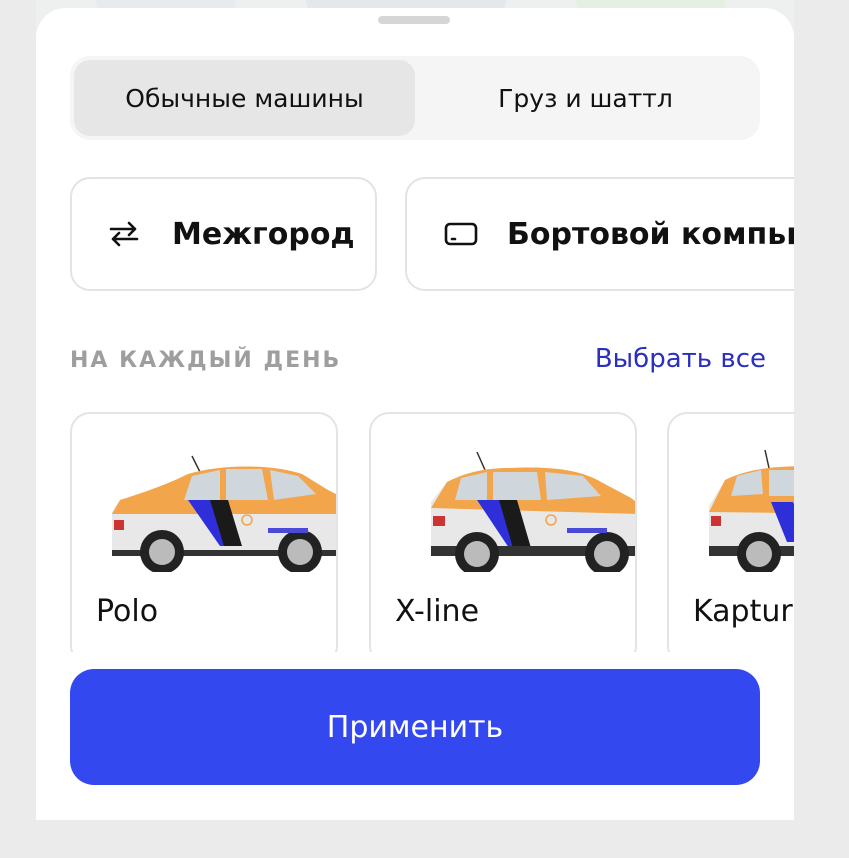 This screenshot has height=858, width=849. What do you see at coordinates (415, 727) in the screenshot?
I see `apply-button: Применить` at bounding box center [415, 727].